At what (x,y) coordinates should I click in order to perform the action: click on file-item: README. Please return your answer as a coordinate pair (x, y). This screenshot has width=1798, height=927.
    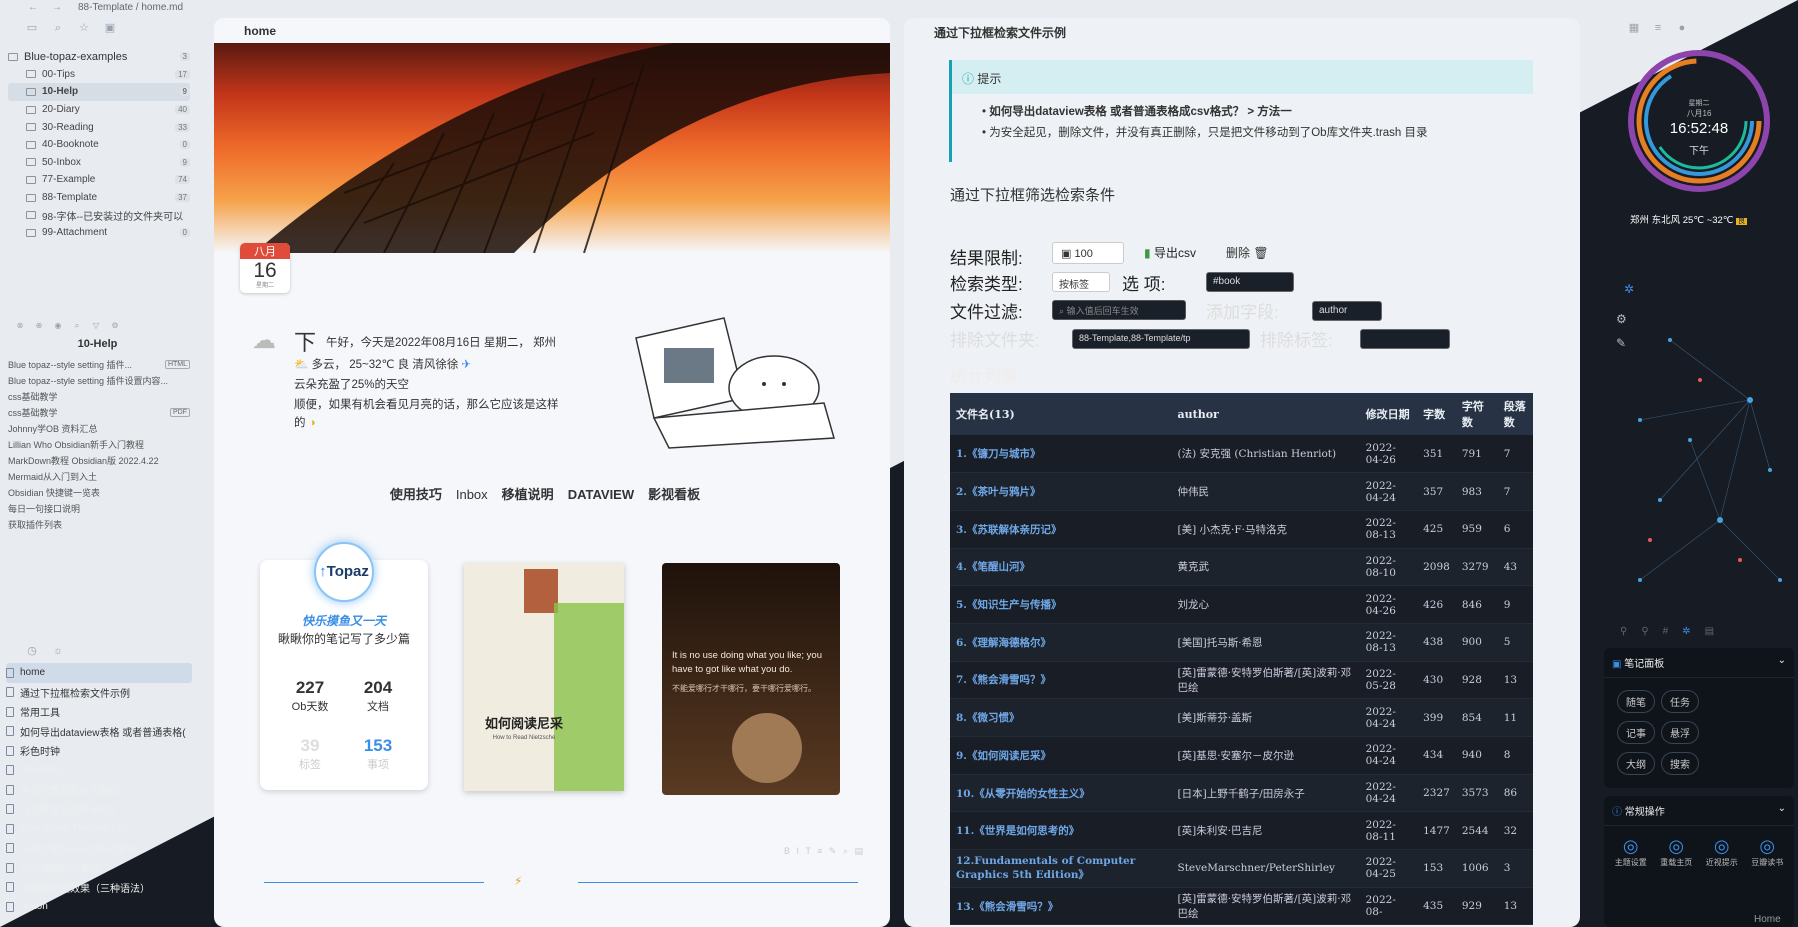
    Looking at the image, I should click on (99, 771).